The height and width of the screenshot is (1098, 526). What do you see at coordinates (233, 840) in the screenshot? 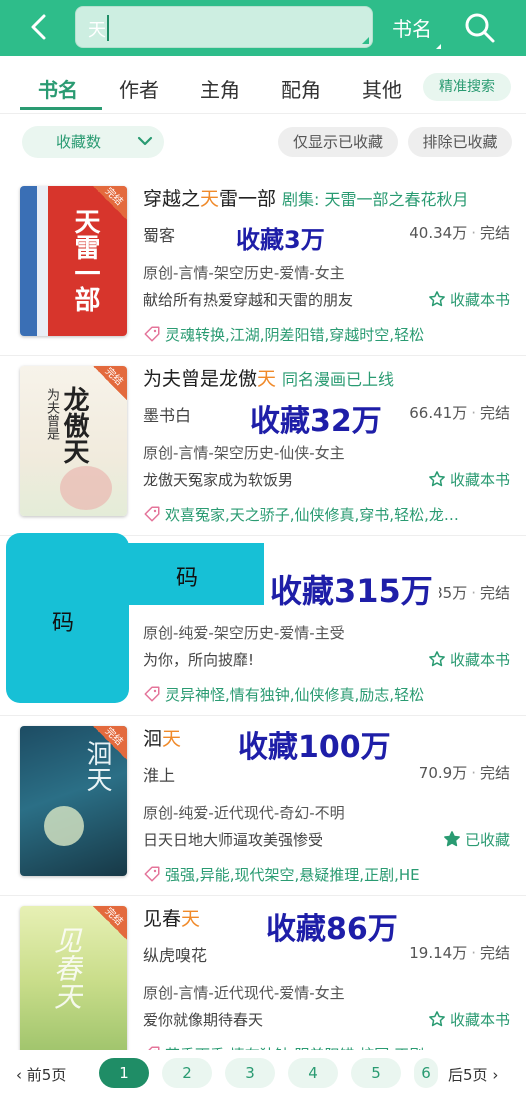
I see `book-desc: 日天日地大师逼攻美强惨受` at bounding box center [233, 840].